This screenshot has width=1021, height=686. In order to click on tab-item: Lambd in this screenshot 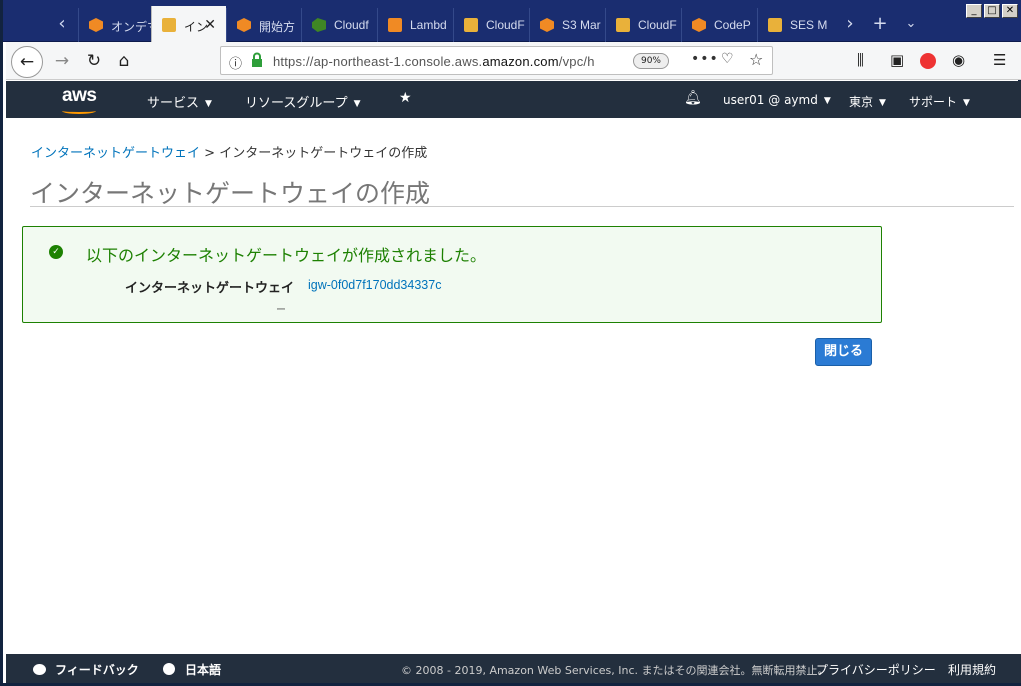, I will do `click(415, 25)`.